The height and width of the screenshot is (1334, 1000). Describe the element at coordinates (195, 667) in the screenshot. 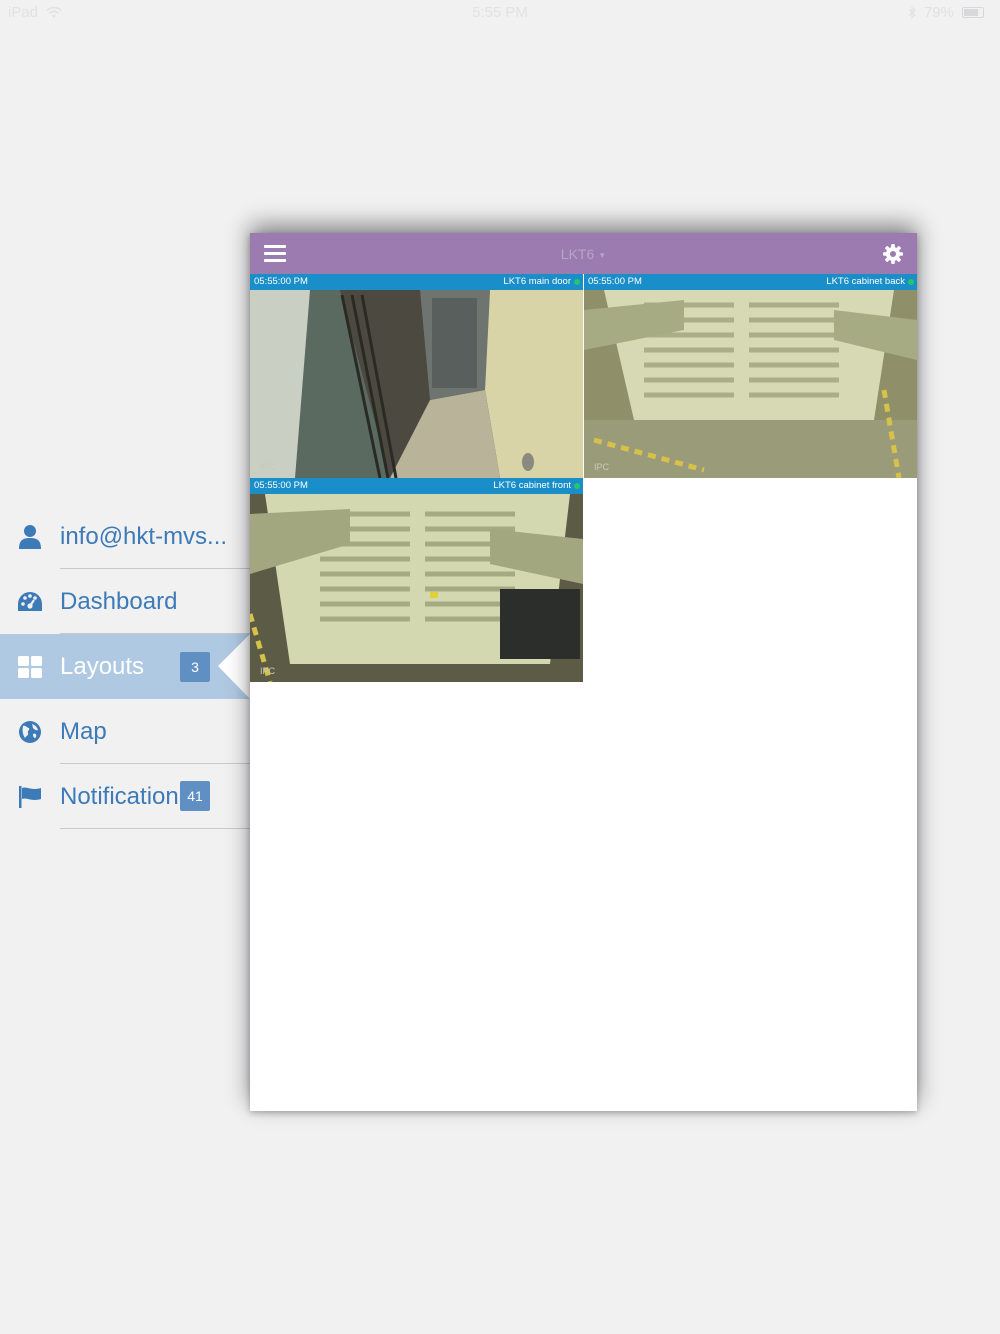

I see `layouts-count-badge: 3` at that location.